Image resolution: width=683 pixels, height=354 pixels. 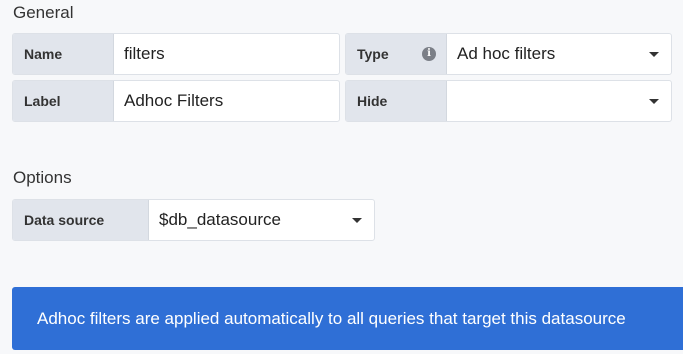 I want to click on options-section-title: Options, so click(x=42, y=177).